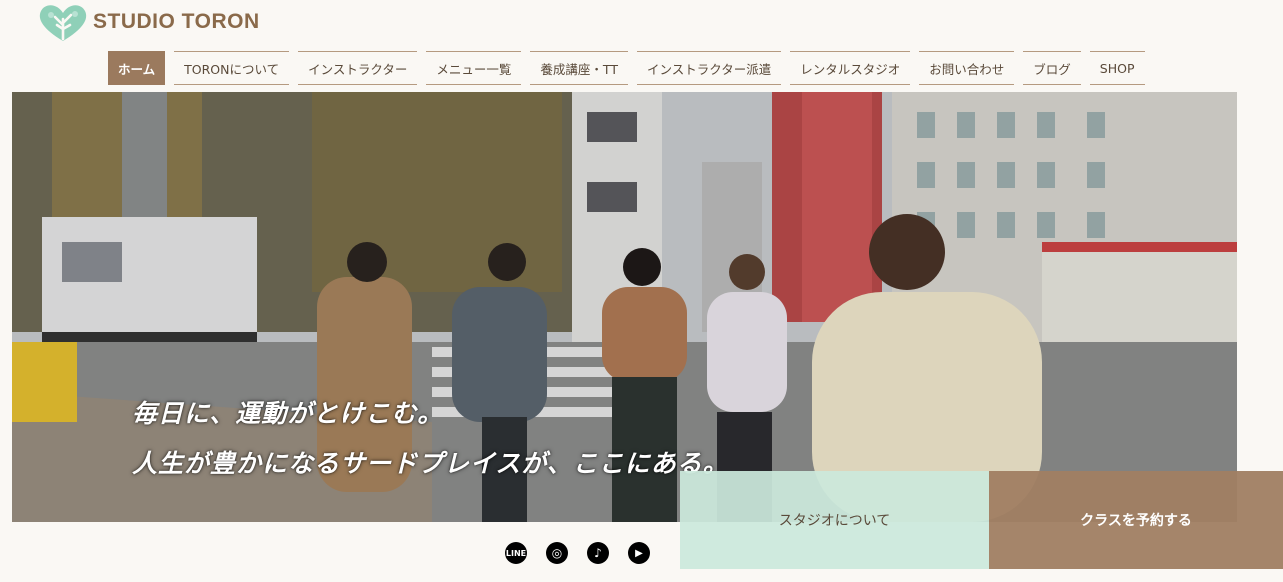 This screenshot has height=582, width=1283. Describe the element at coordinates (850, 68) in the screenshot. I see `nav-item-rental: レンタルスタジオ` at that location.